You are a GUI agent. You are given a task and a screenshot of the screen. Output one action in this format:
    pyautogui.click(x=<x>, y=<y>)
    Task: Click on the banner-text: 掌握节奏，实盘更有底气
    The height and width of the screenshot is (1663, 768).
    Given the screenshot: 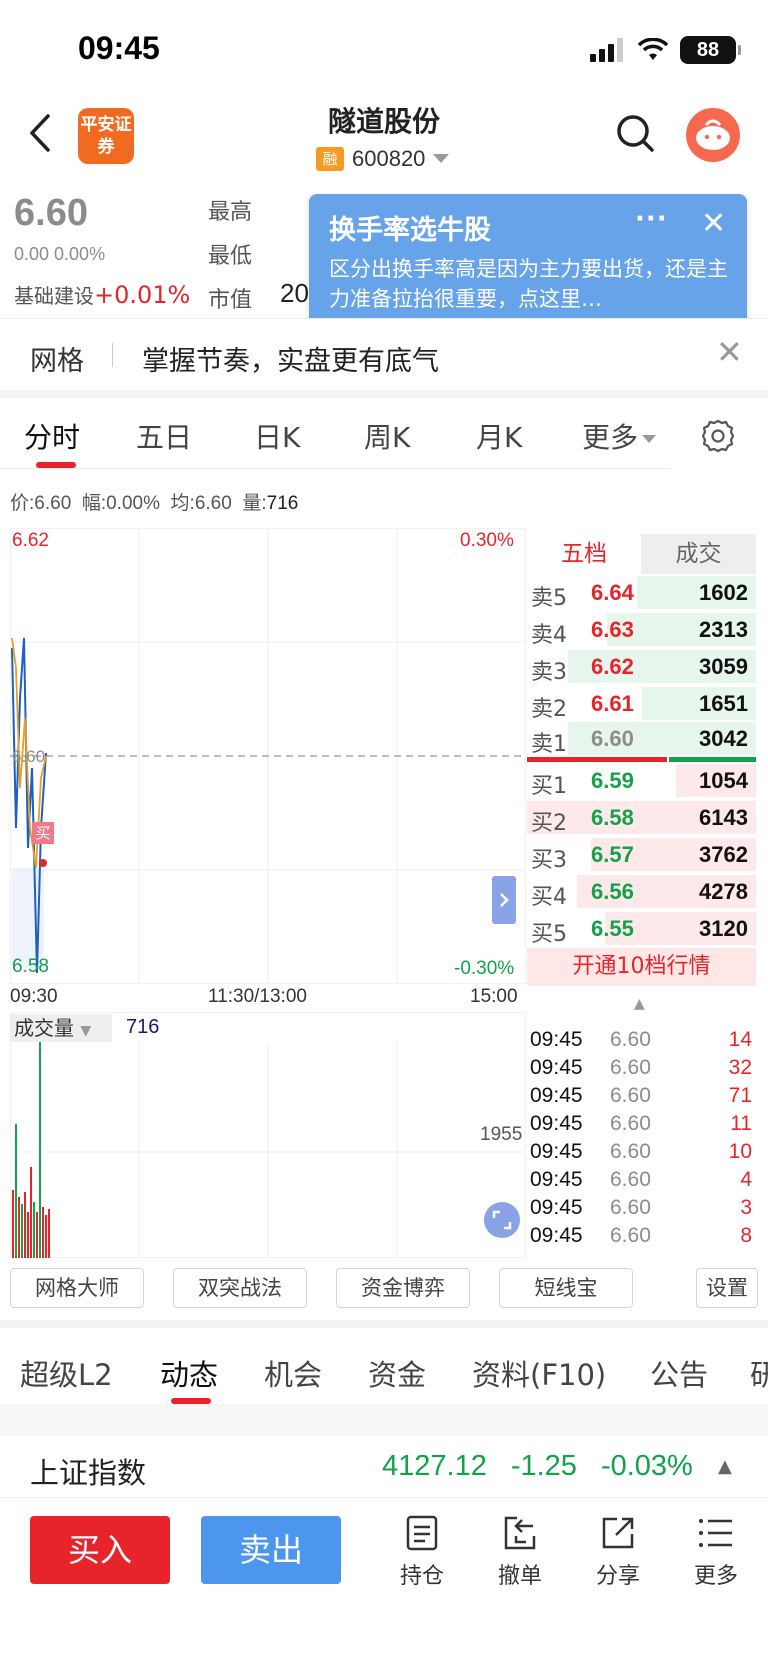 What is the action you would take?
    pyautogui.click(x=290, y=361)
    